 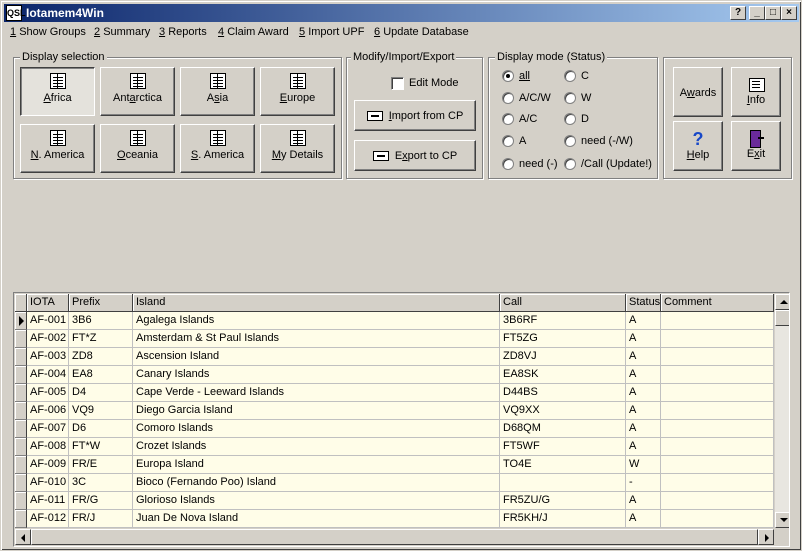 What do you see at coordinates (415, 155) in the screenshot?
I see `export-to-cp-button: Export to CP` at bounding box center [415, 155].